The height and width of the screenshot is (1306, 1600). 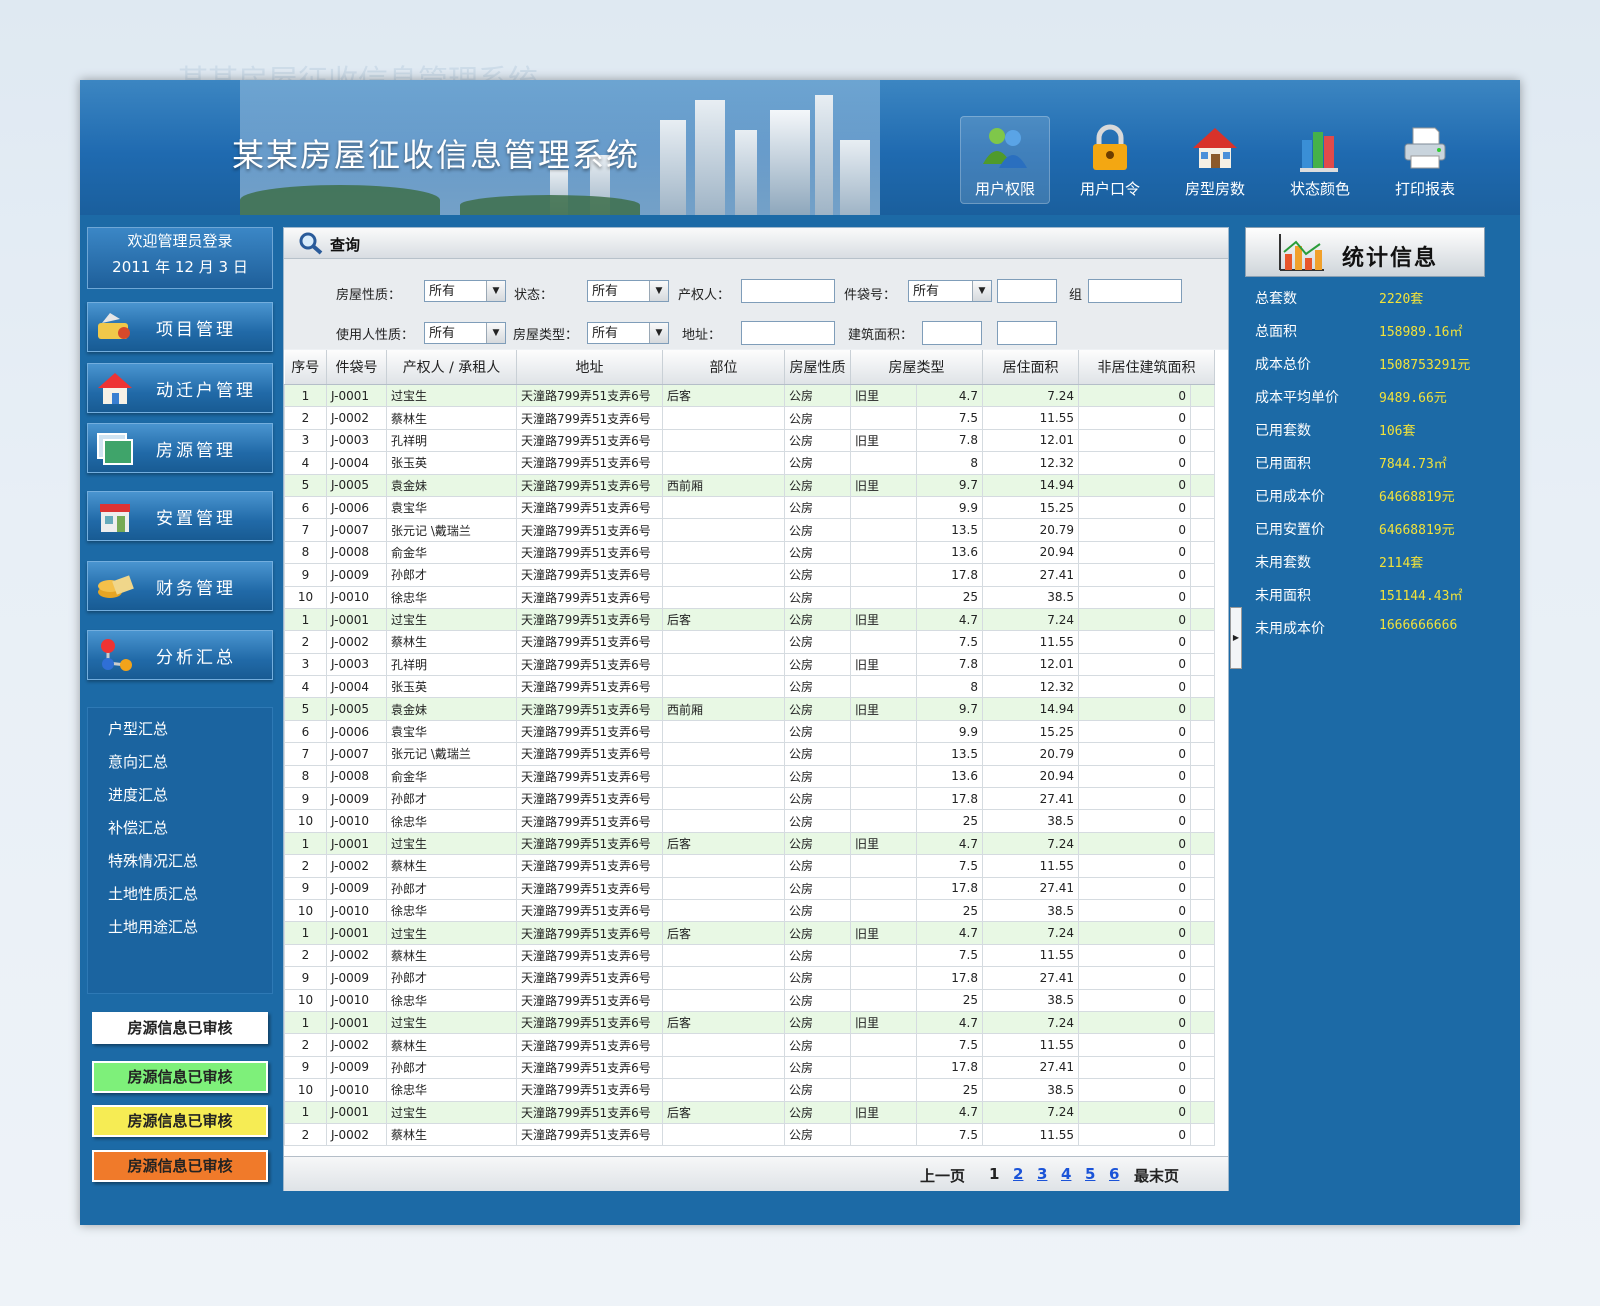 What do you see at coordinates (1146, 367) in the screenshot?
I see `col-header-nonliving-area: 非居住建筑面积` at bounding box center [1146, 367].